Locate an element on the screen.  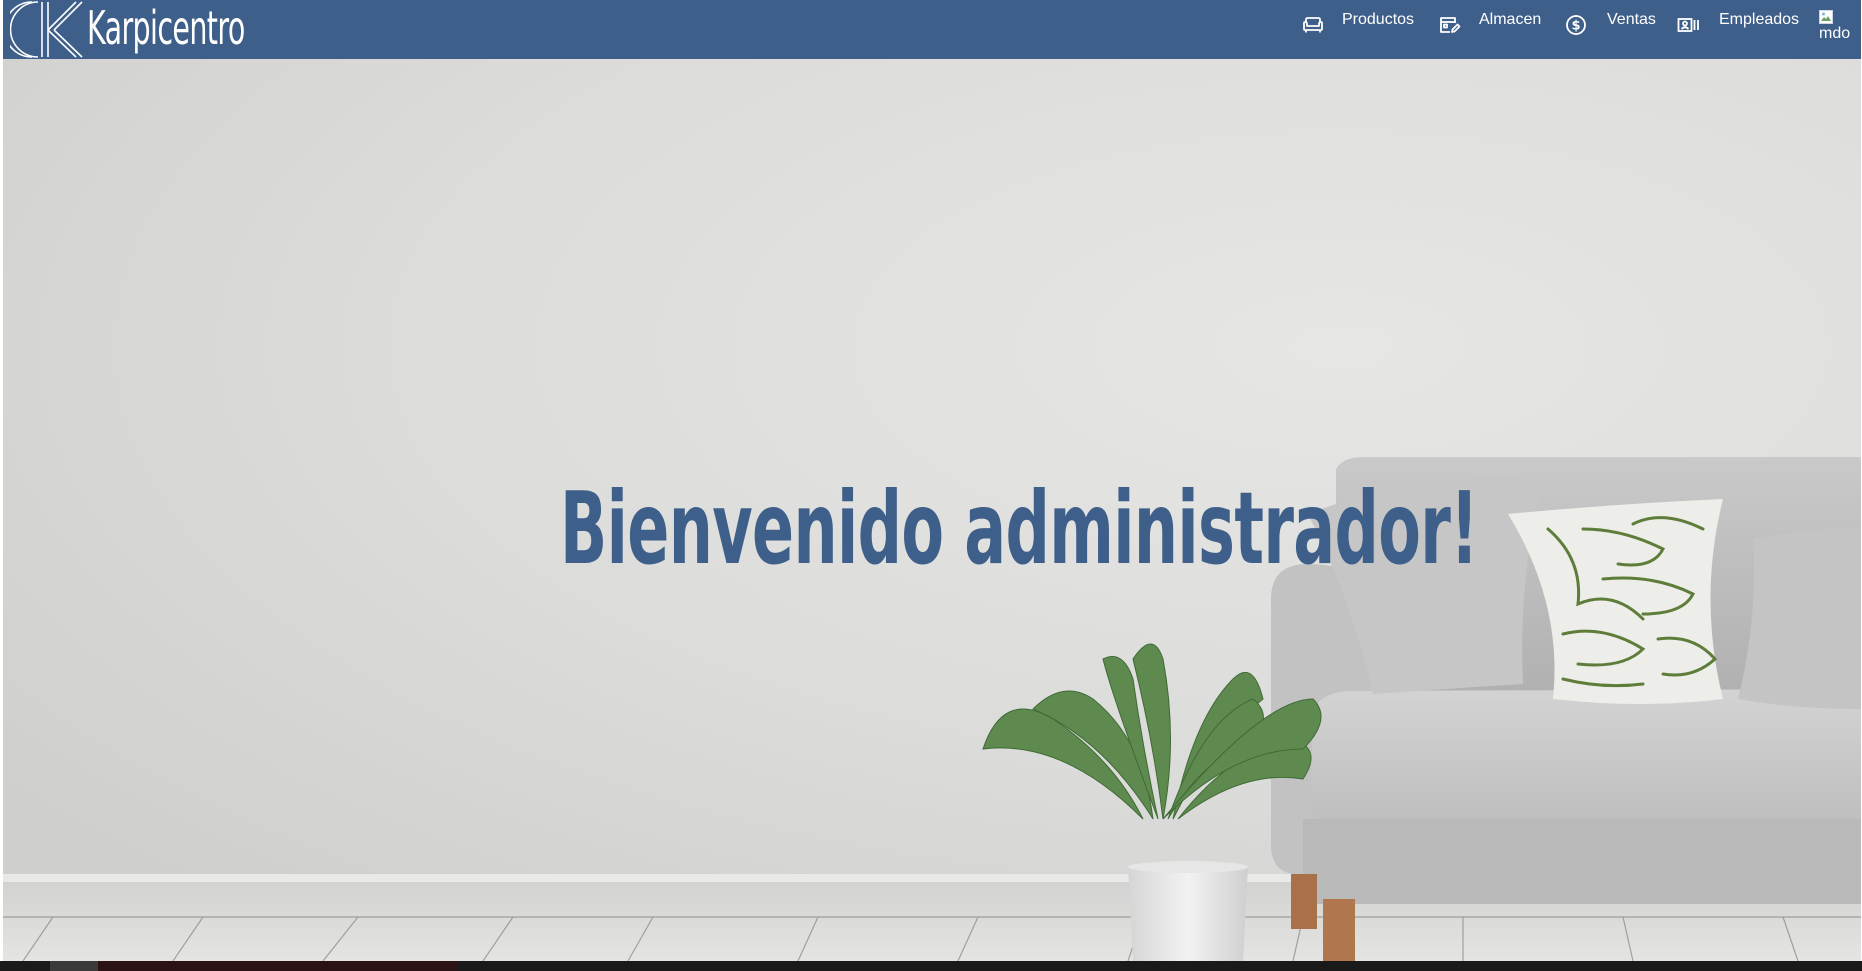
nav-item-ventas: $ Ventas is located at coordinates (1615, 29).